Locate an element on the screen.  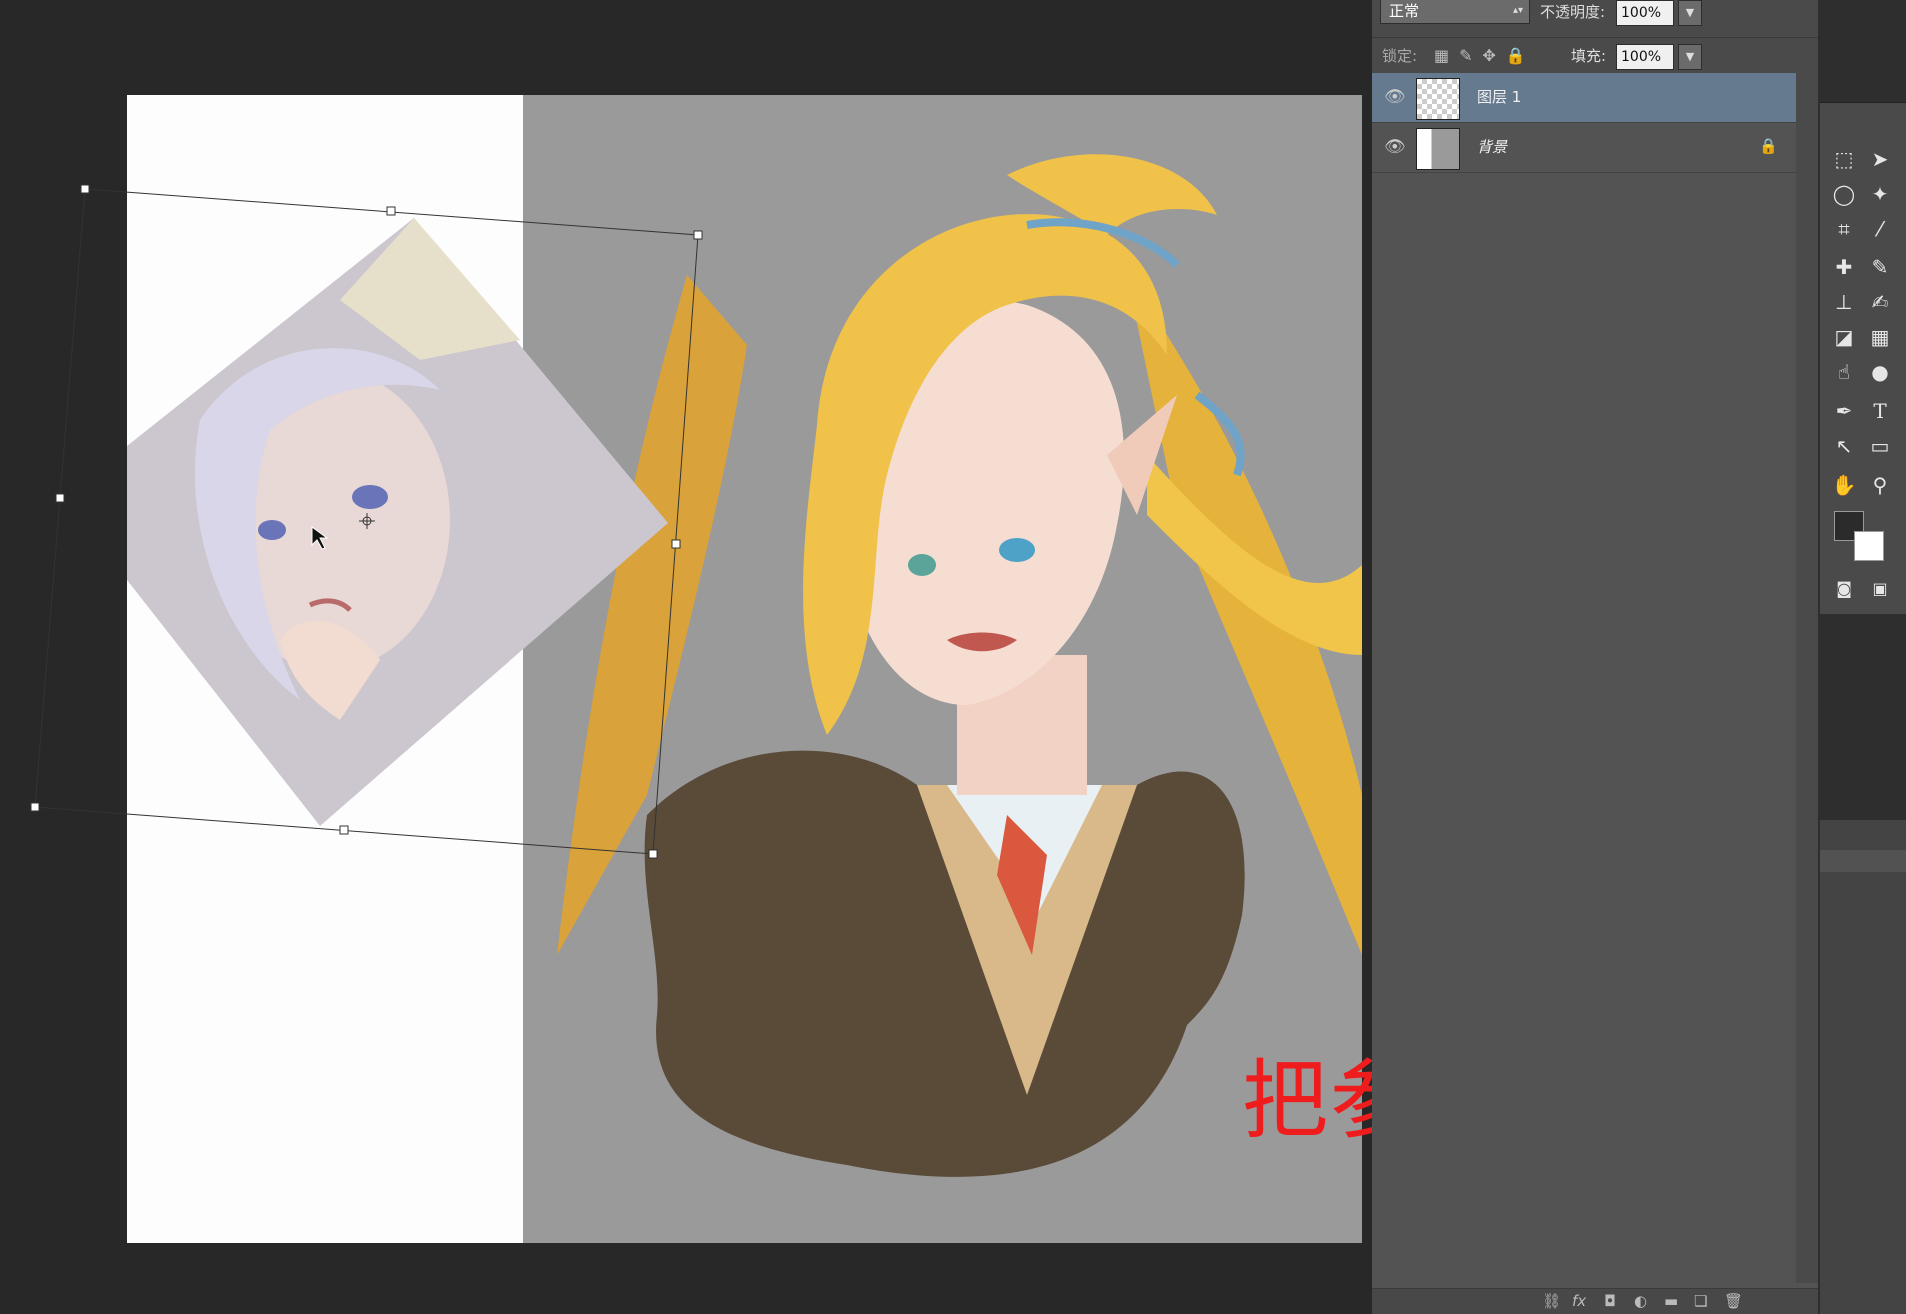
lasso-icon: ◯ is located at coordinates (1844, 194).